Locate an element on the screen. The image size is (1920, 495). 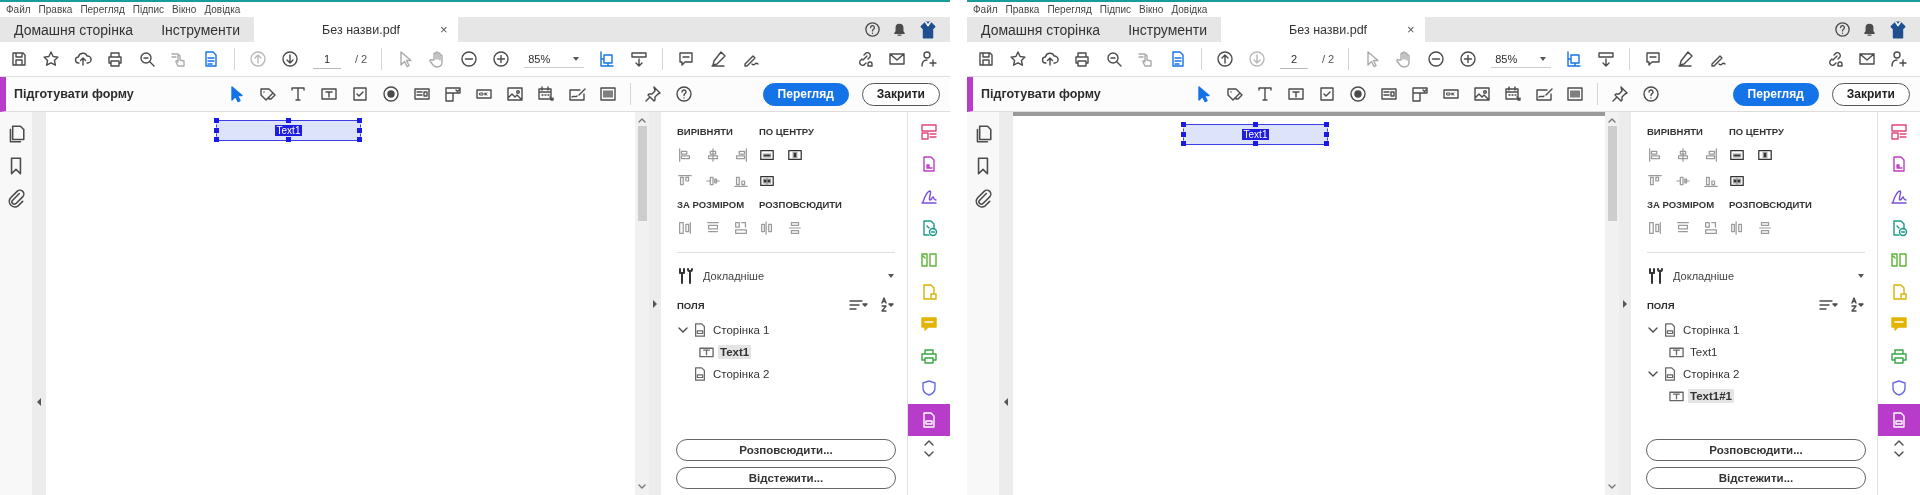
page-number-field: 2 is located at coordinates (1294, 59).